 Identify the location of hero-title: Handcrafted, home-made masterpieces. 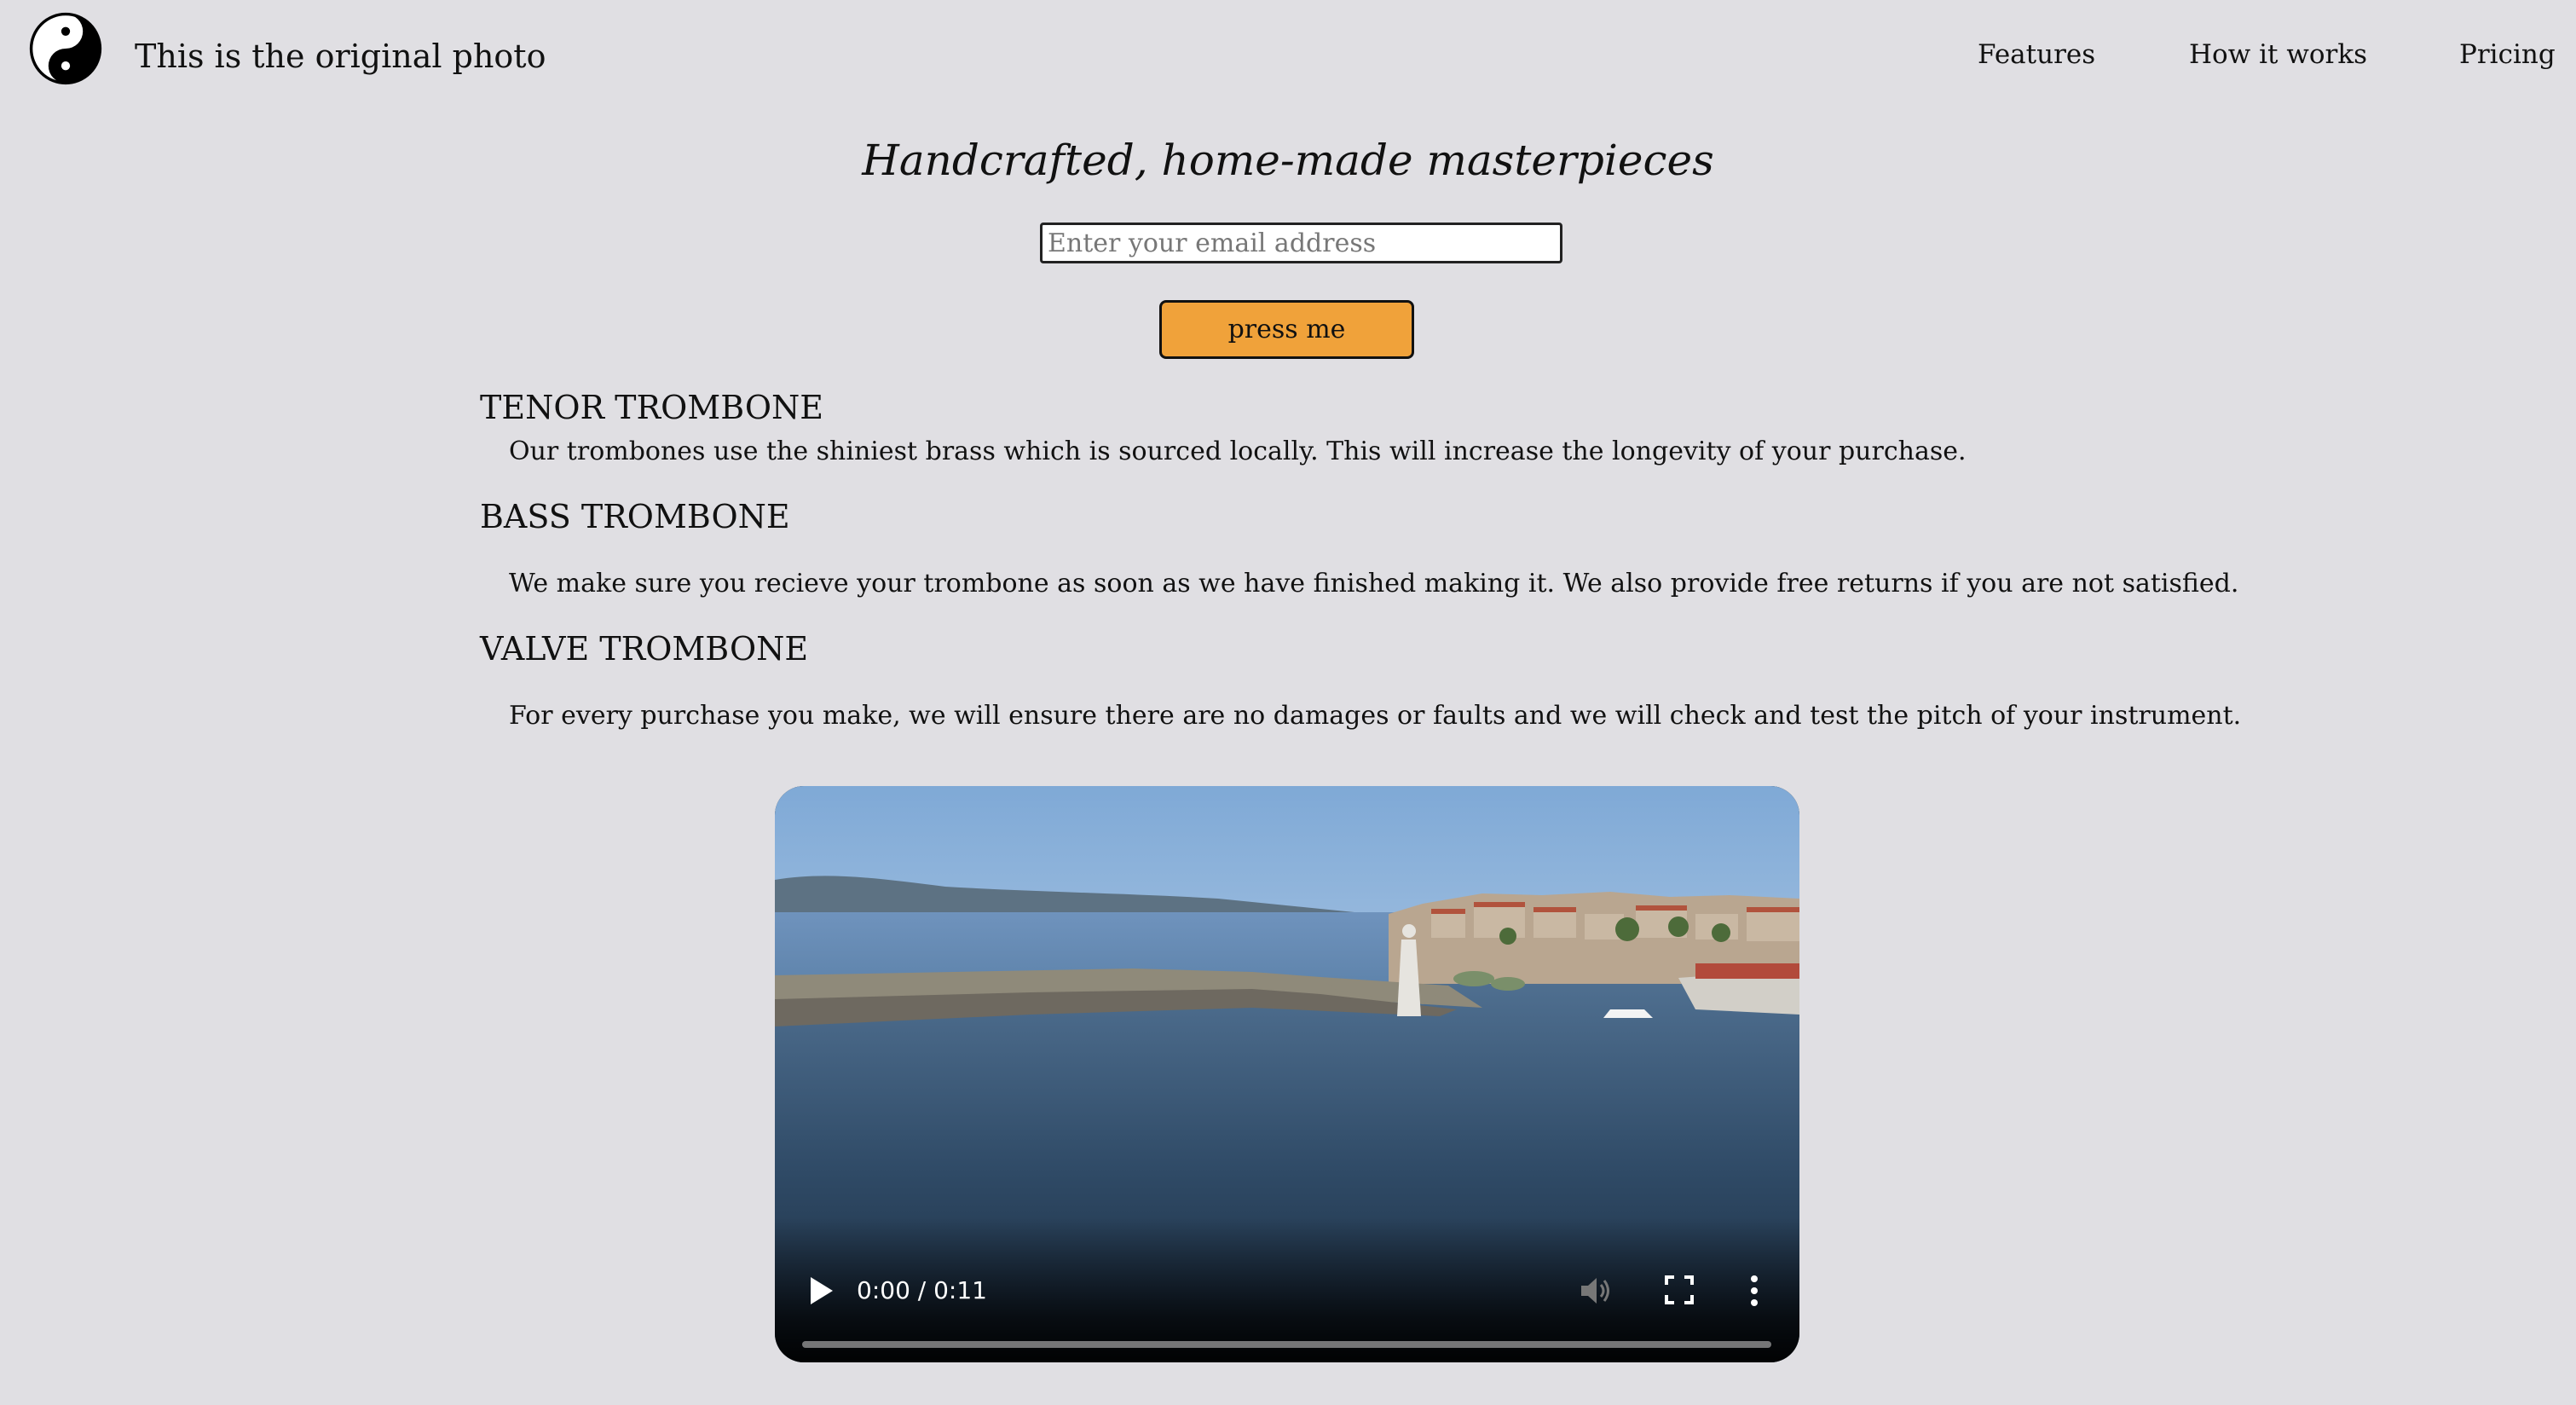
(1288, 160).